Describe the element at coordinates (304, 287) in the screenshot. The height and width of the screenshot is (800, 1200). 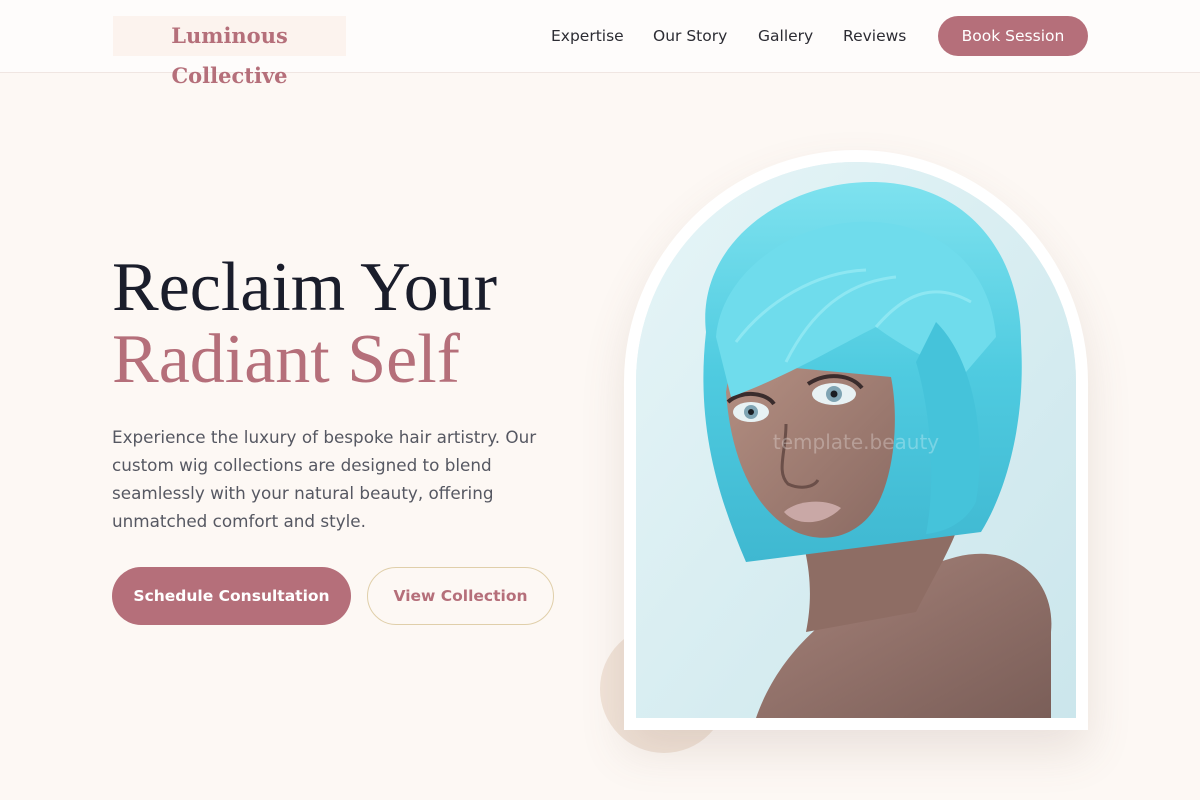
I see `hero-headline-line1: Reclaim Your` at that location.